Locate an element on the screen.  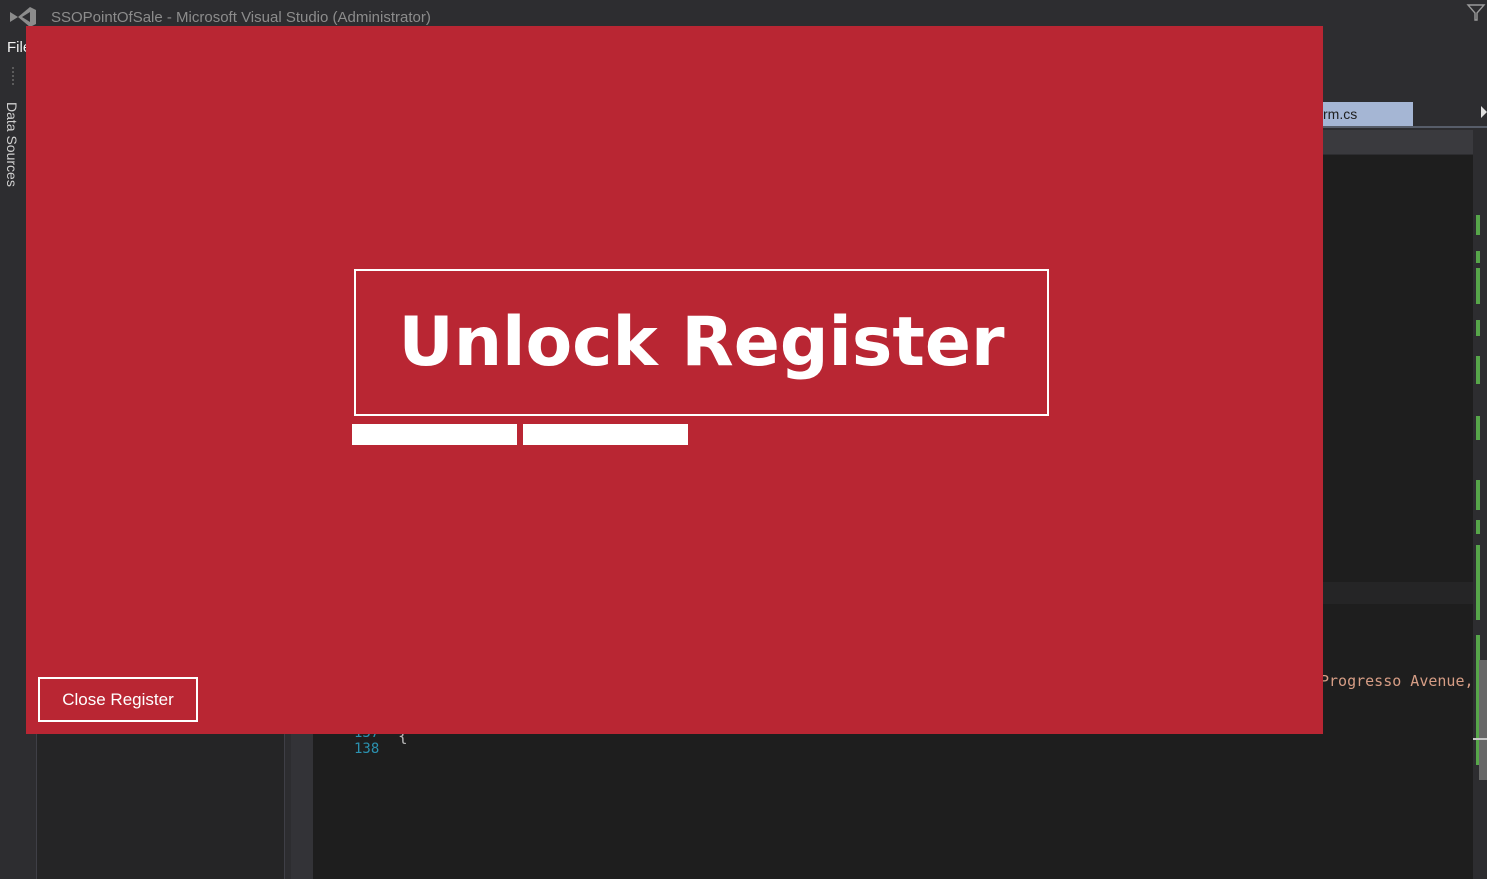
editor-split-bar is located at coordinates (1398, 593).